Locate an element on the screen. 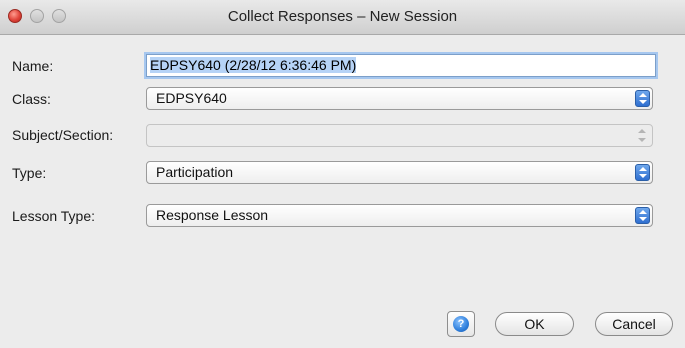  window-title: Collect Responses – New Session is located at coordinates (342, 16).